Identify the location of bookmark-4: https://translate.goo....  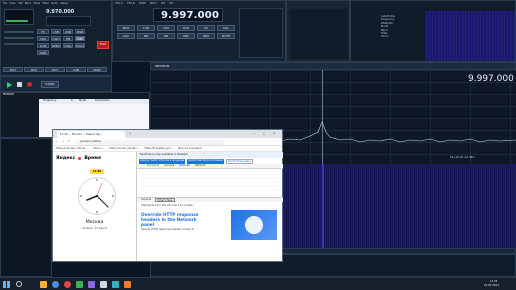
(158, 148).